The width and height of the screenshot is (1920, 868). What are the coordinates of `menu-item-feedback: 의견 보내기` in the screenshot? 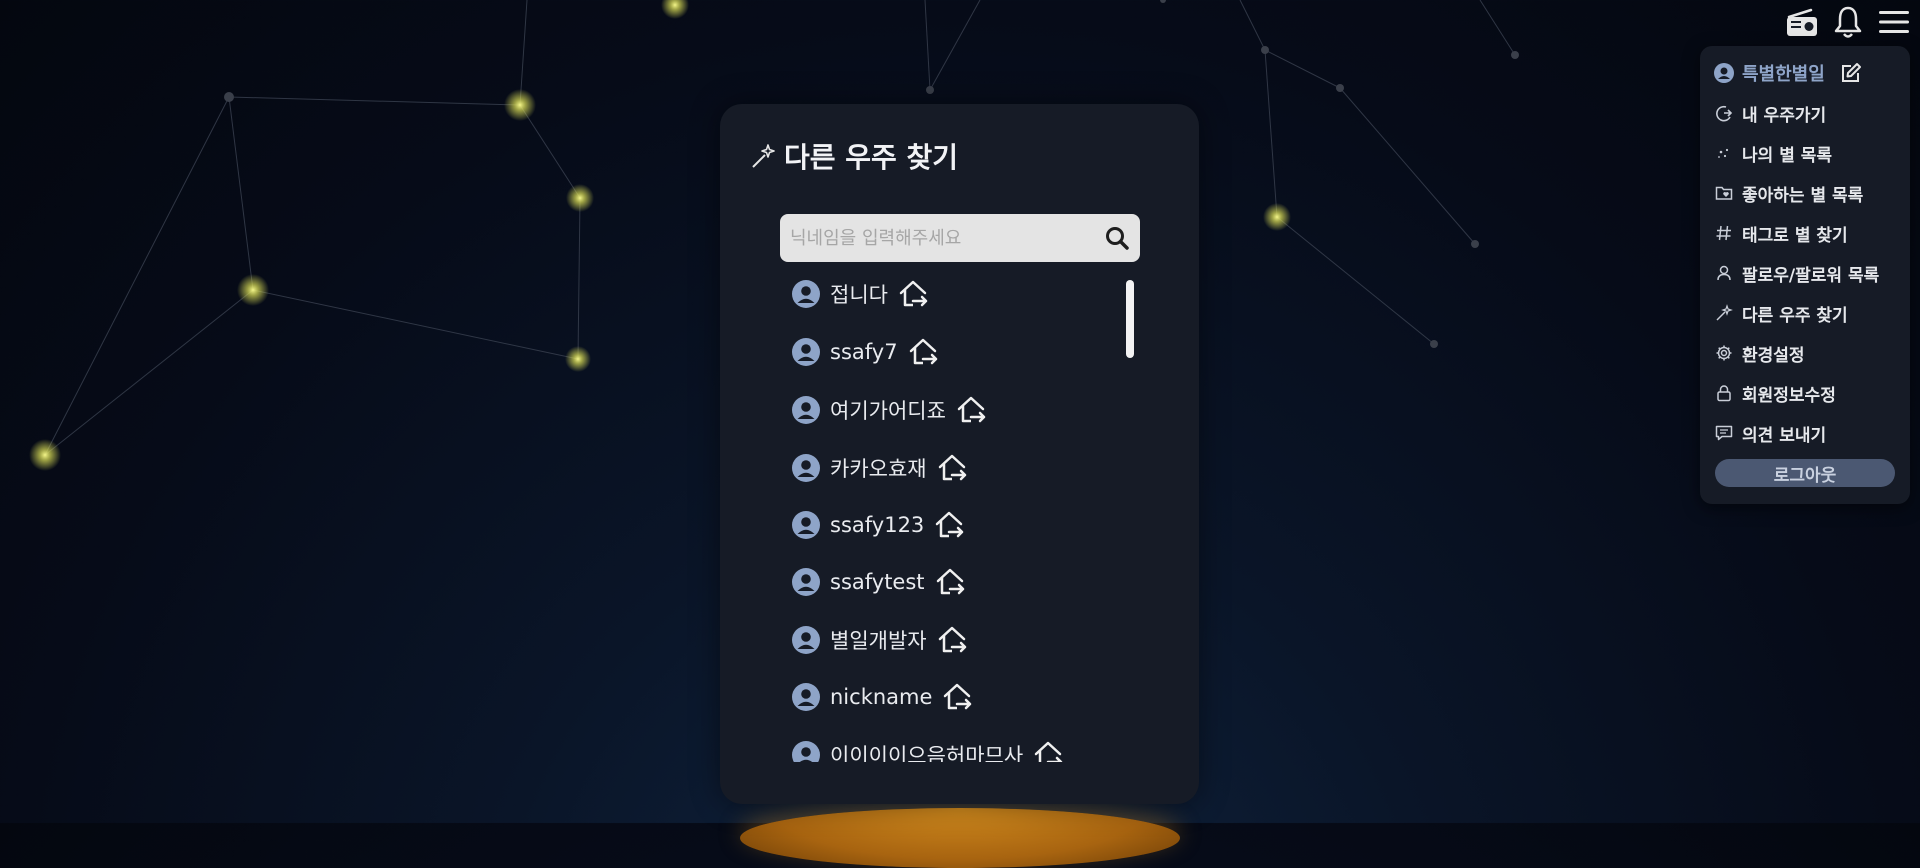 It's located at (1805, 433).